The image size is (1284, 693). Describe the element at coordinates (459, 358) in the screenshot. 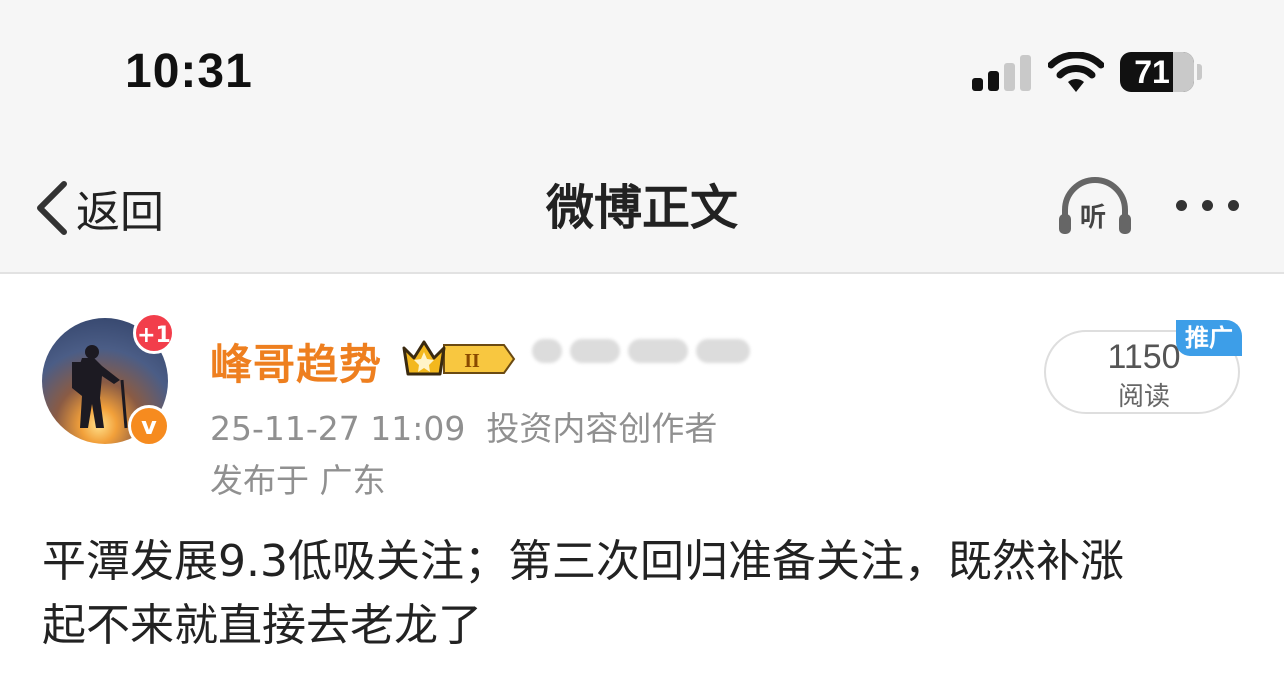

I see `crown-icon: II` at that location.